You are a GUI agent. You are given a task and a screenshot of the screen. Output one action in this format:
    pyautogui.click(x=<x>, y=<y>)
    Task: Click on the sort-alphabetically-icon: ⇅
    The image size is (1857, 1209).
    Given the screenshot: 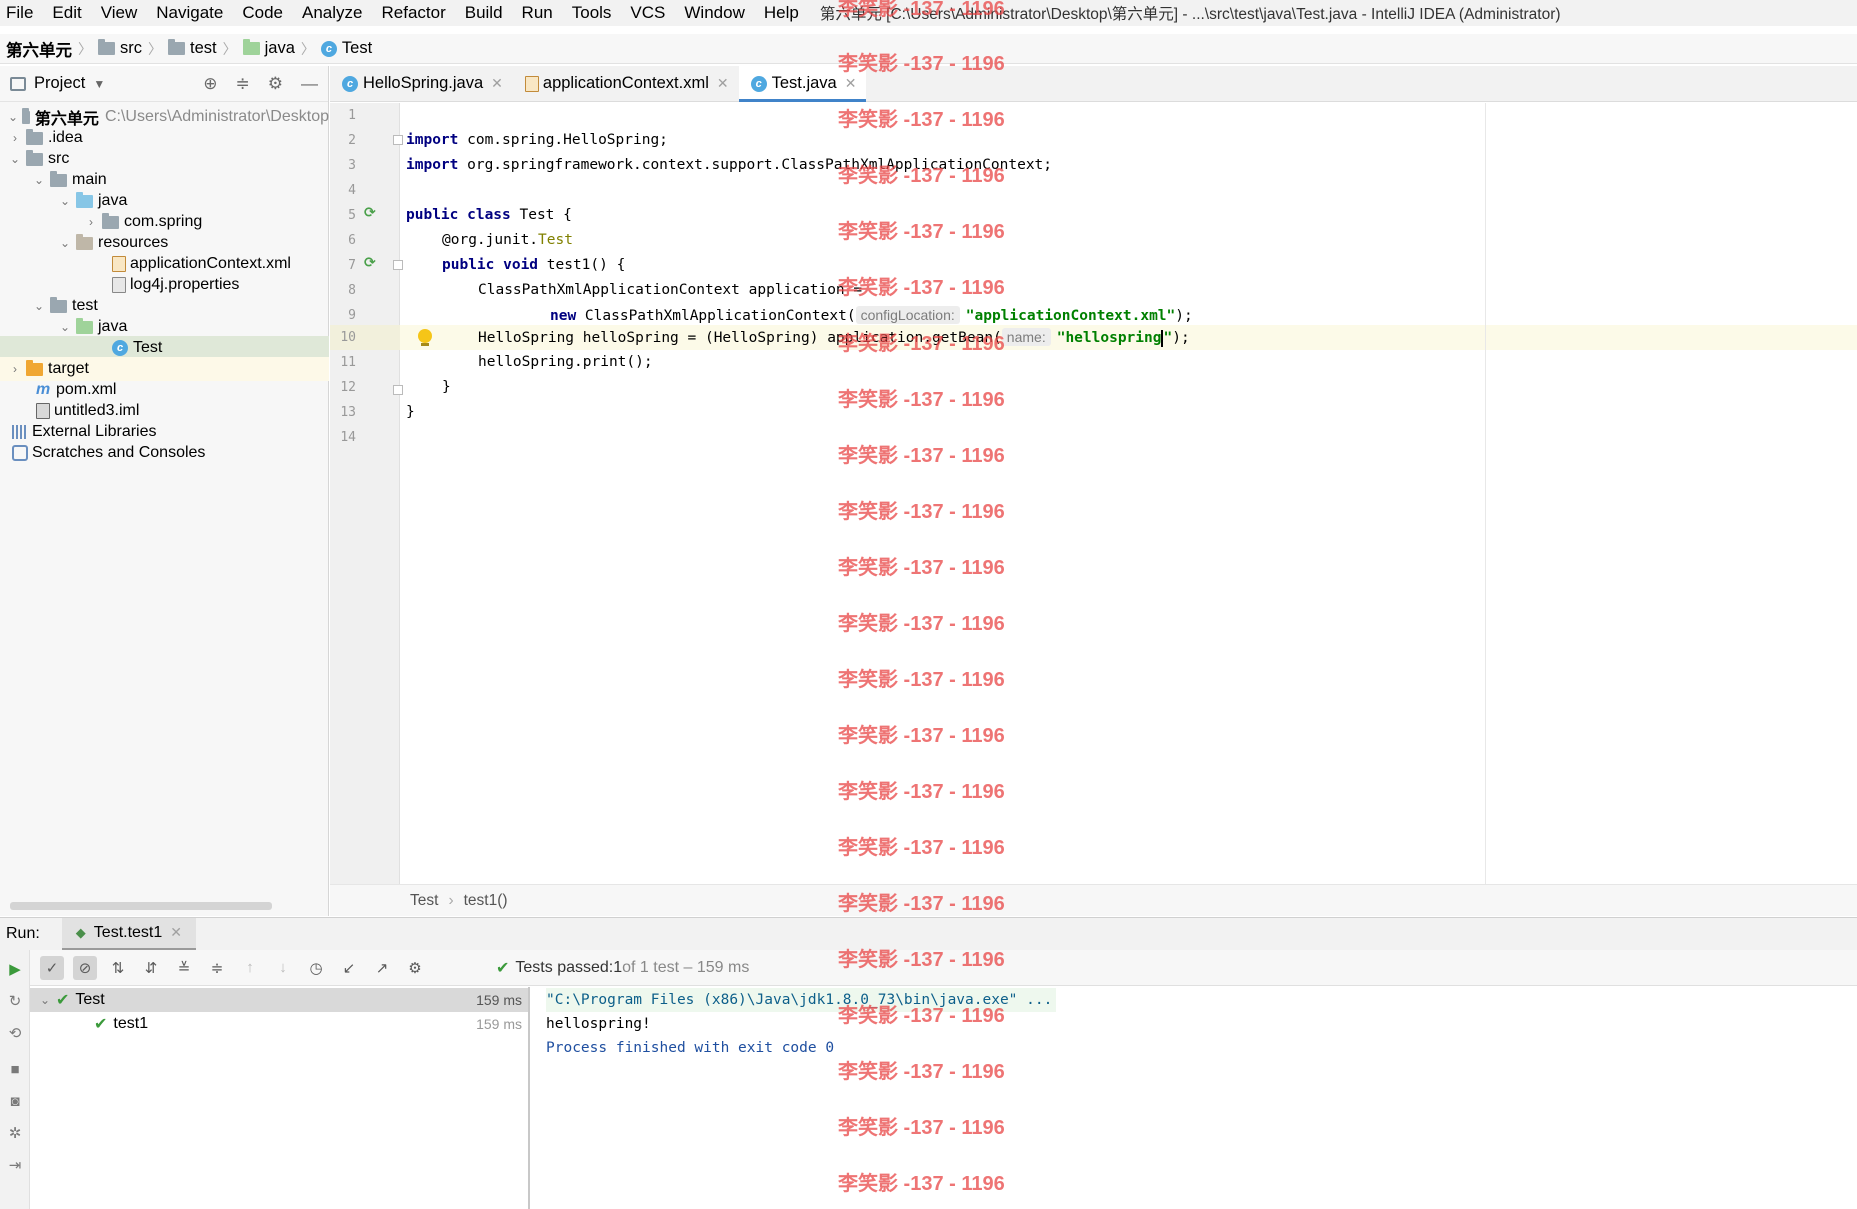 What is the action you would take?
    pyautogui.click(x=118, y=968)
    